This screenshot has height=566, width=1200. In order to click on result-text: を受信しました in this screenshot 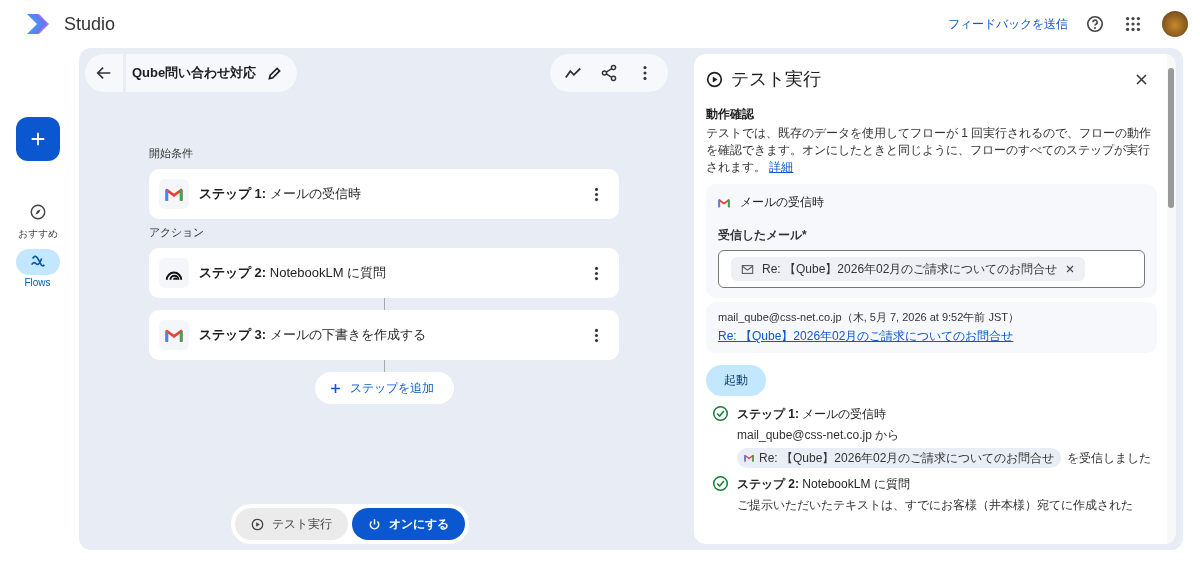, I will do `click(1109, 458)`.